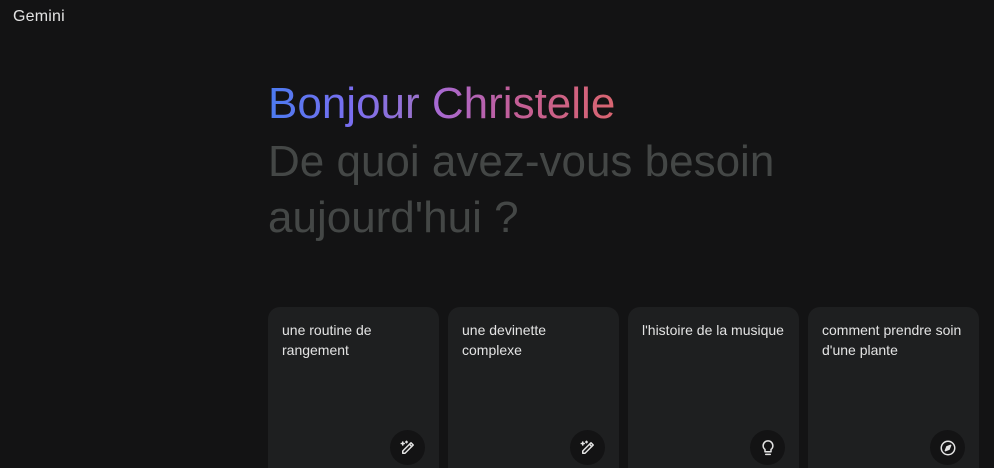 This screenshot has height=468, width=994. I want to click on app-title: Gemini, so click(39, 17).